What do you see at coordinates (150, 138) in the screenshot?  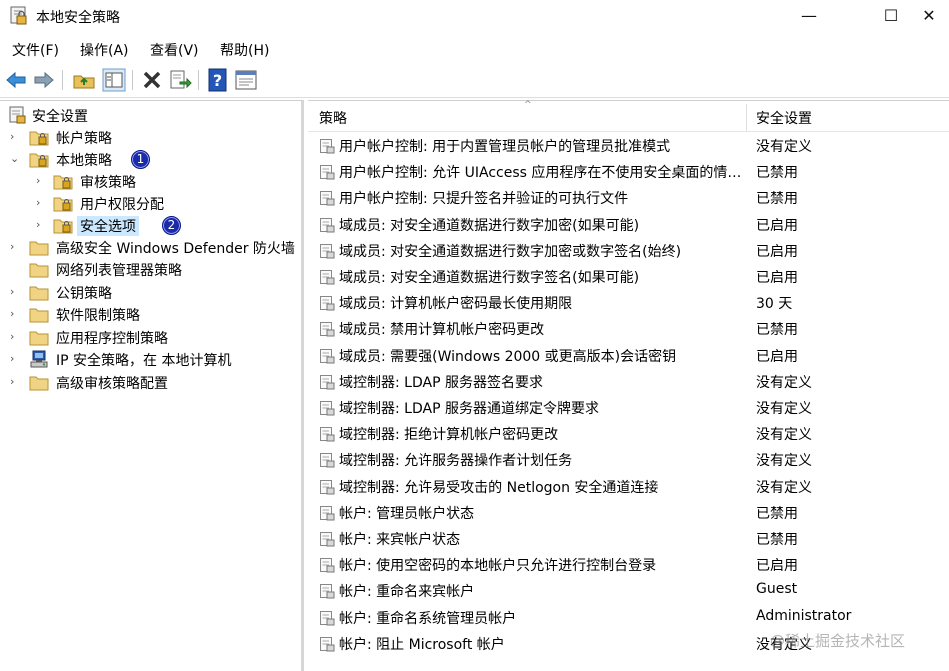 I see `tree-item-account-policy: › 帐户策略` at bounding box center [150, 138].